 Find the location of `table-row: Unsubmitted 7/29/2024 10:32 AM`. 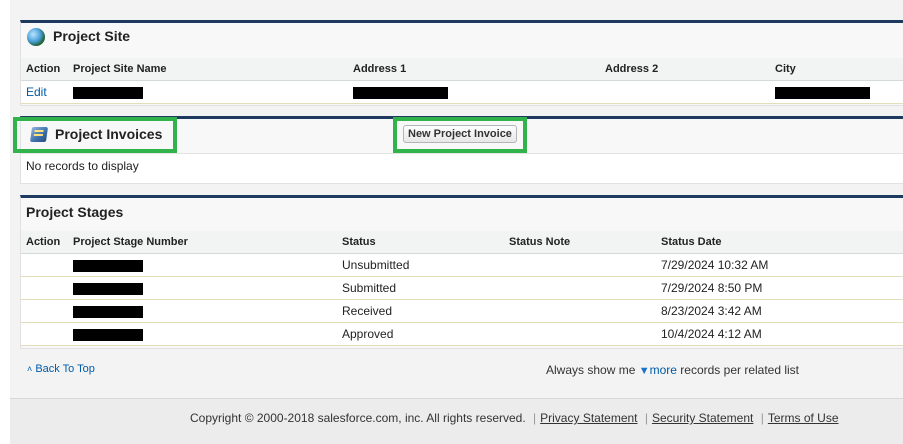

table-row: Unsubmitted 7/29/2024 10:32 AM is located at coordinates (462, 265).